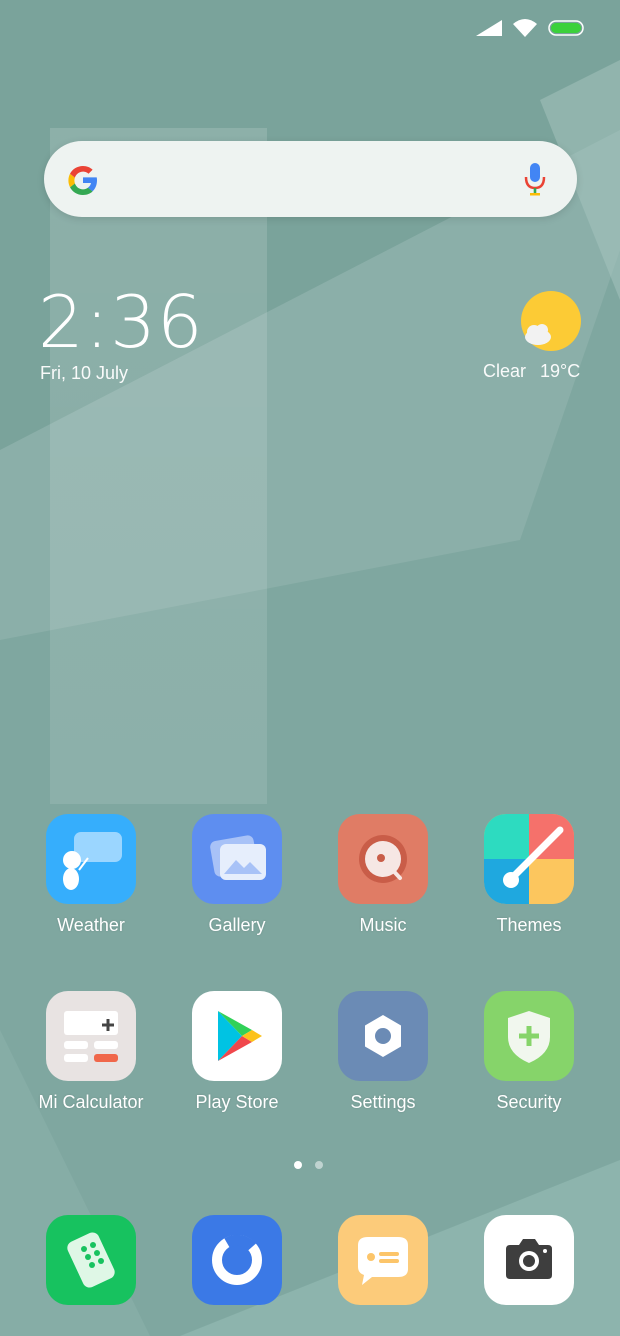 The image size is (620, 1336). Describe the element at coordinates (529, 859) in the screenshot. I see `themes-app-icon` at that location.